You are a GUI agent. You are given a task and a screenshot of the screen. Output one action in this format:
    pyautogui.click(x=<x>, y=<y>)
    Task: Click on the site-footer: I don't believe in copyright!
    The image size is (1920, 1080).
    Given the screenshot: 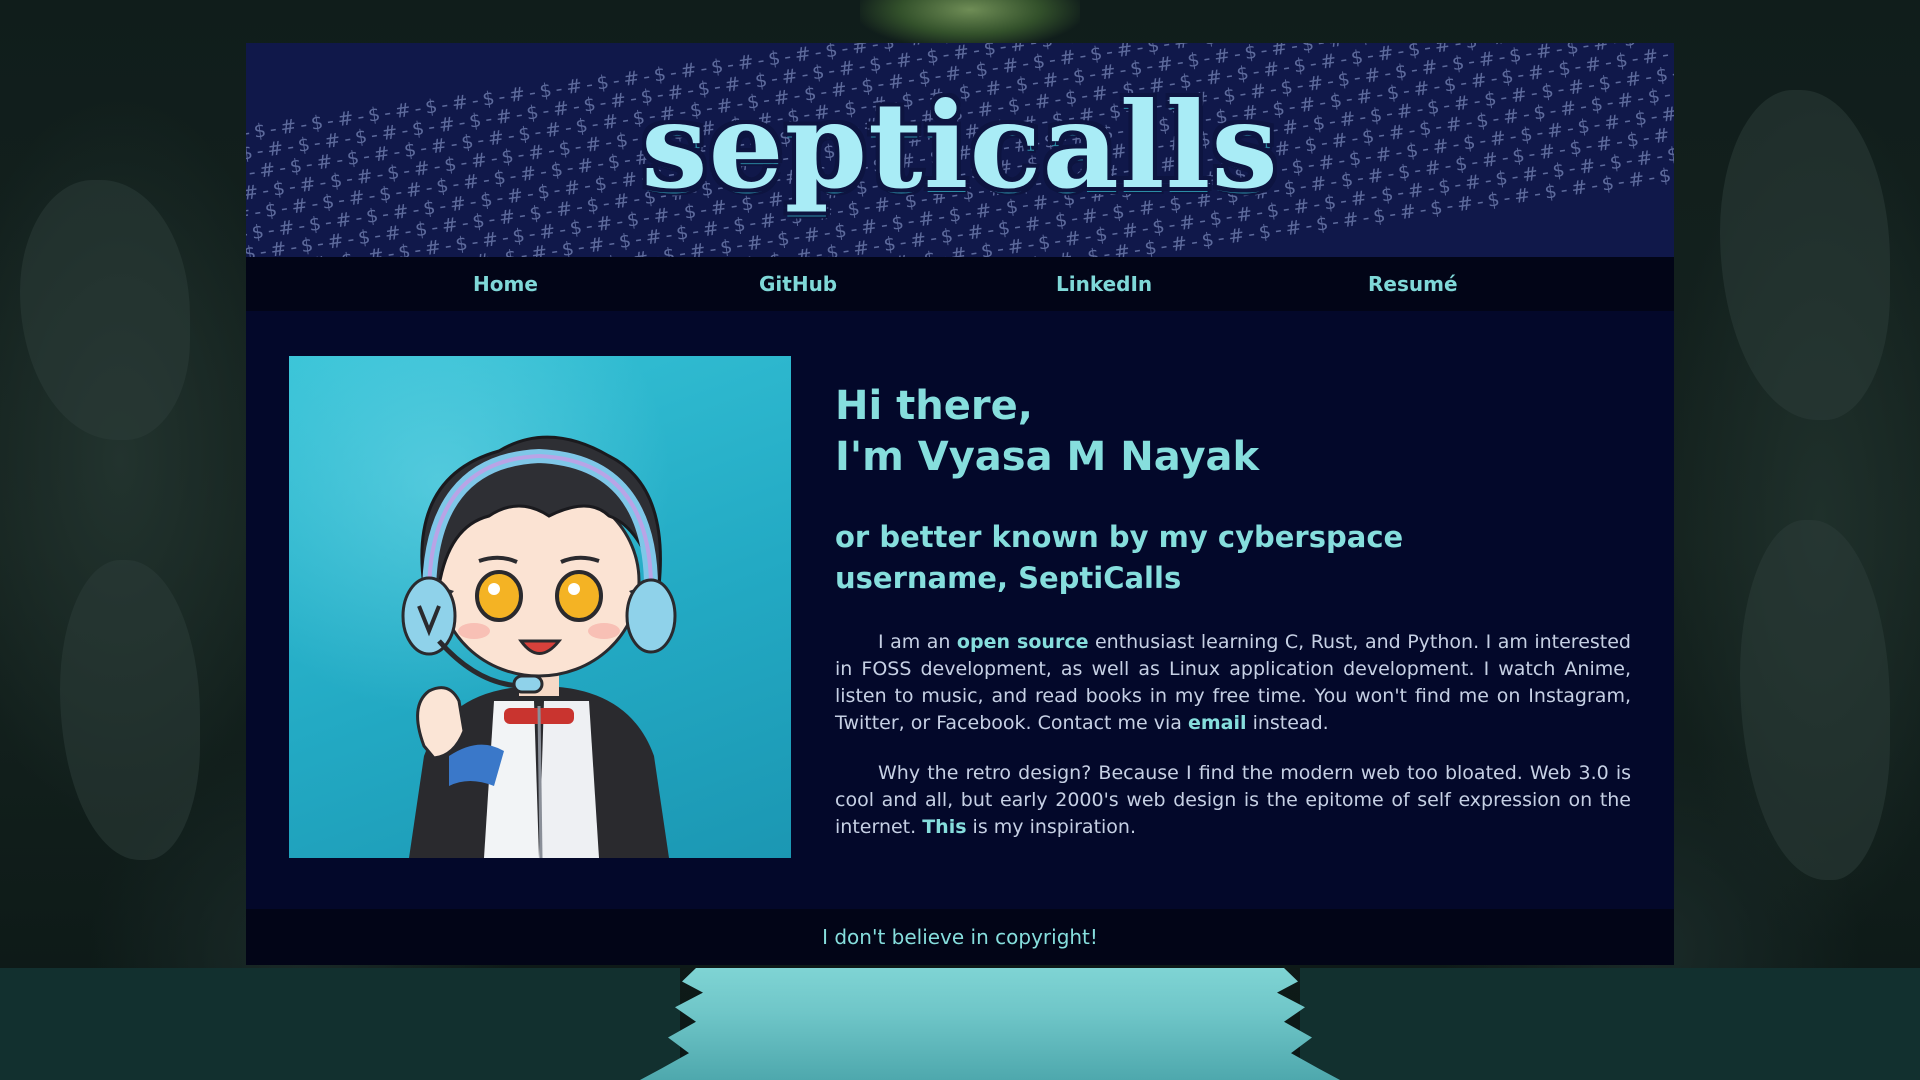 What is the action you would take?
    pyautogui.click(x=960, y=937)
    